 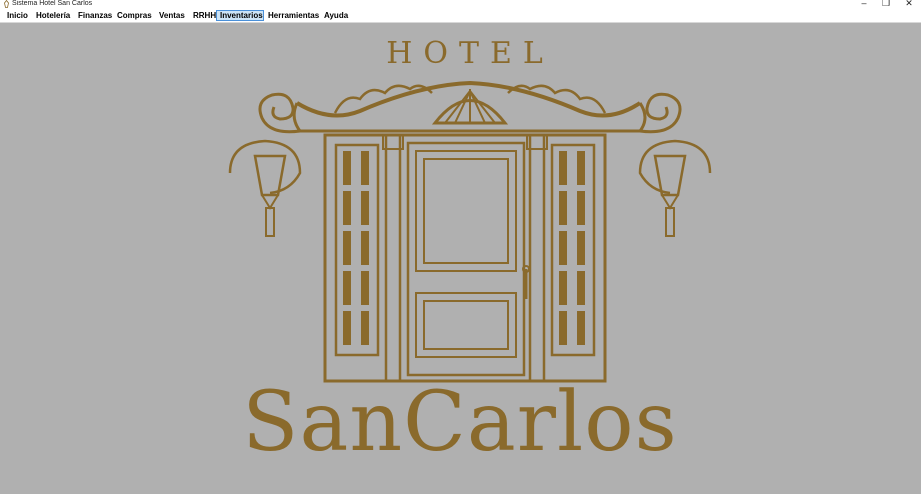 What do you see at coordinates (460, 4) in the screenshot?
I see `title-bar: Sistema Hotel San Carlos – ❐ ✕` at bounding box center [460, 4].